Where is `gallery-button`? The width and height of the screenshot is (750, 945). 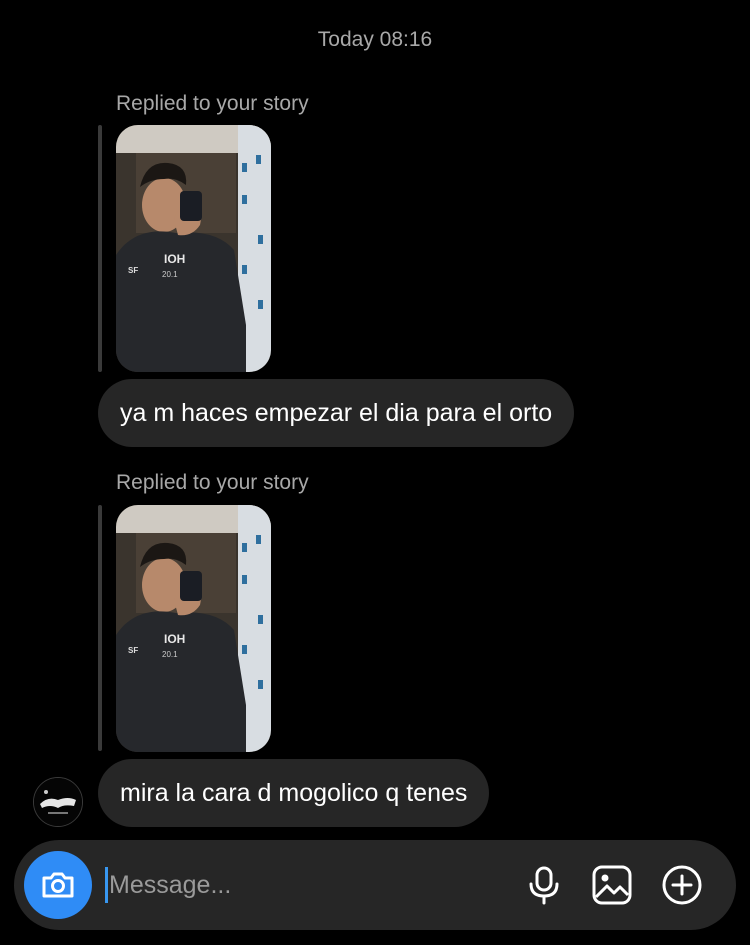 gallery-button is located at coordinates (612, 885).